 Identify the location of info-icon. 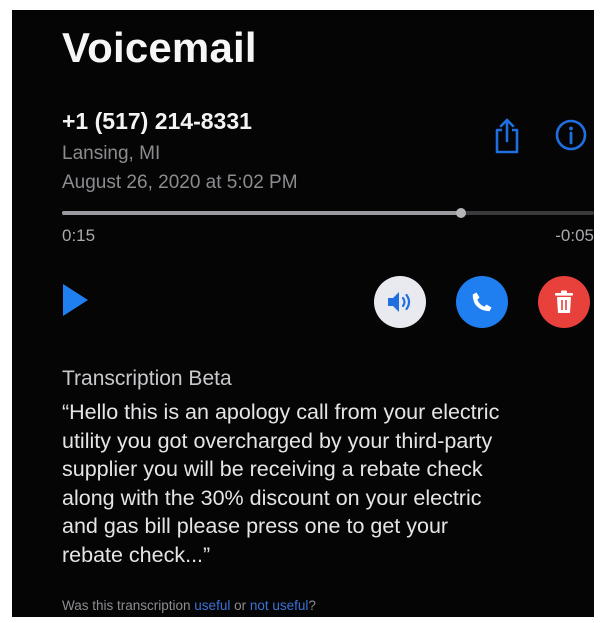
(571, 135).